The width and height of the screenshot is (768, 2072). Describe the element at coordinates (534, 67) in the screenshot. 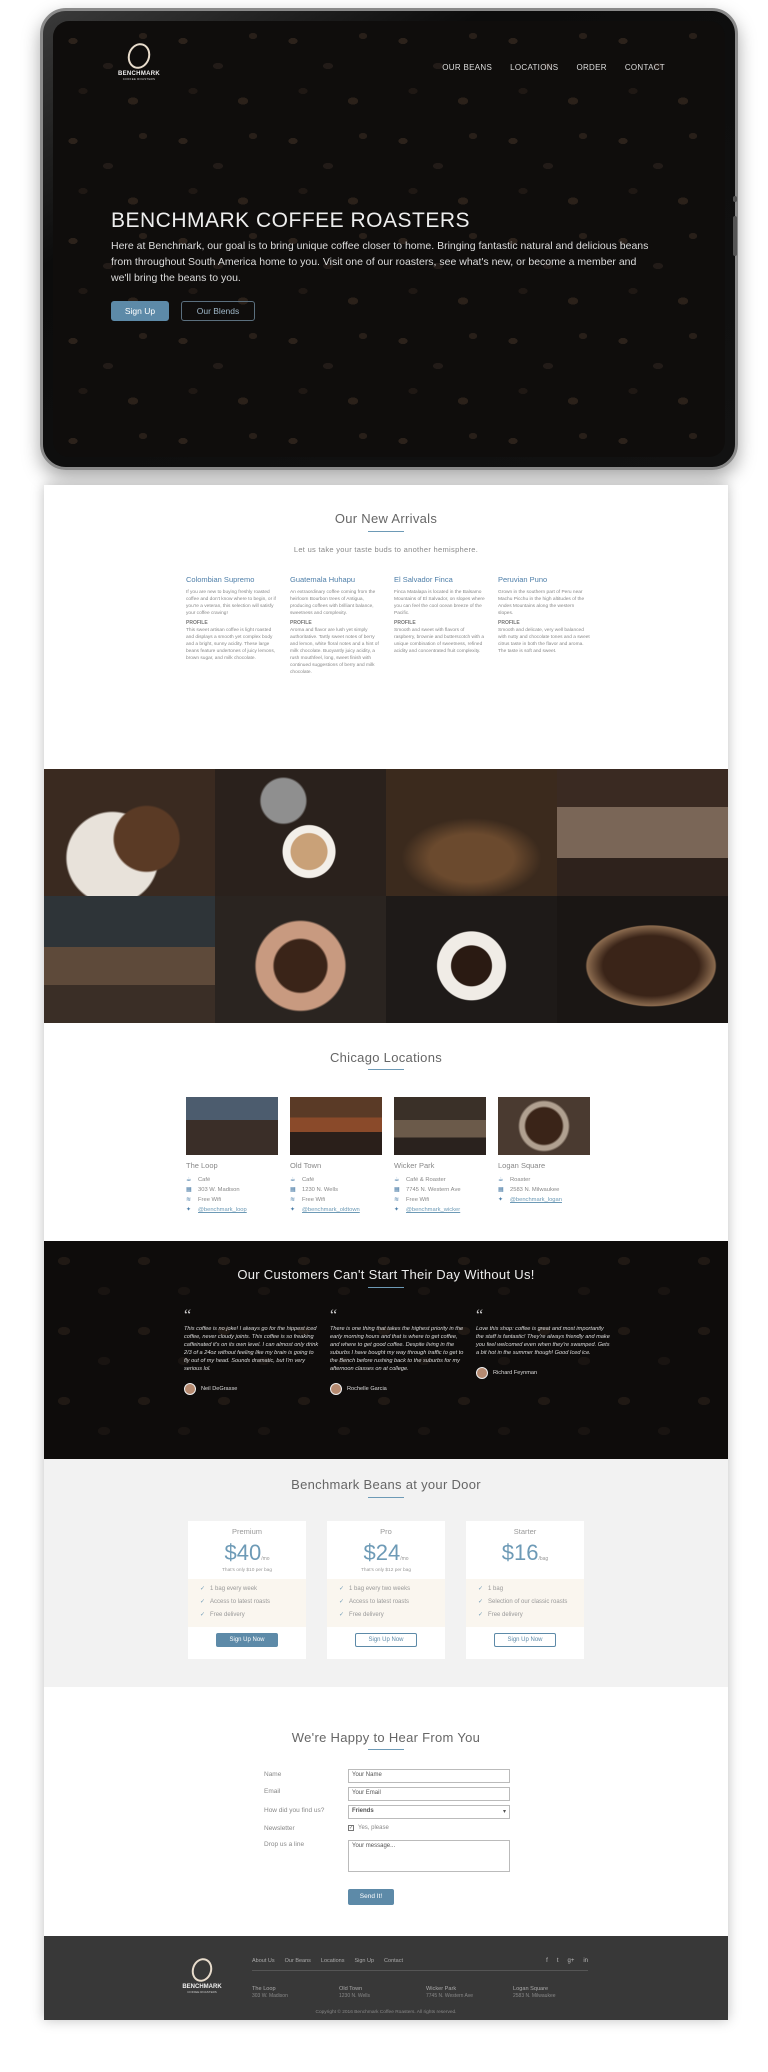

I see `nav-item-locations: LOCATIONS` at that location.